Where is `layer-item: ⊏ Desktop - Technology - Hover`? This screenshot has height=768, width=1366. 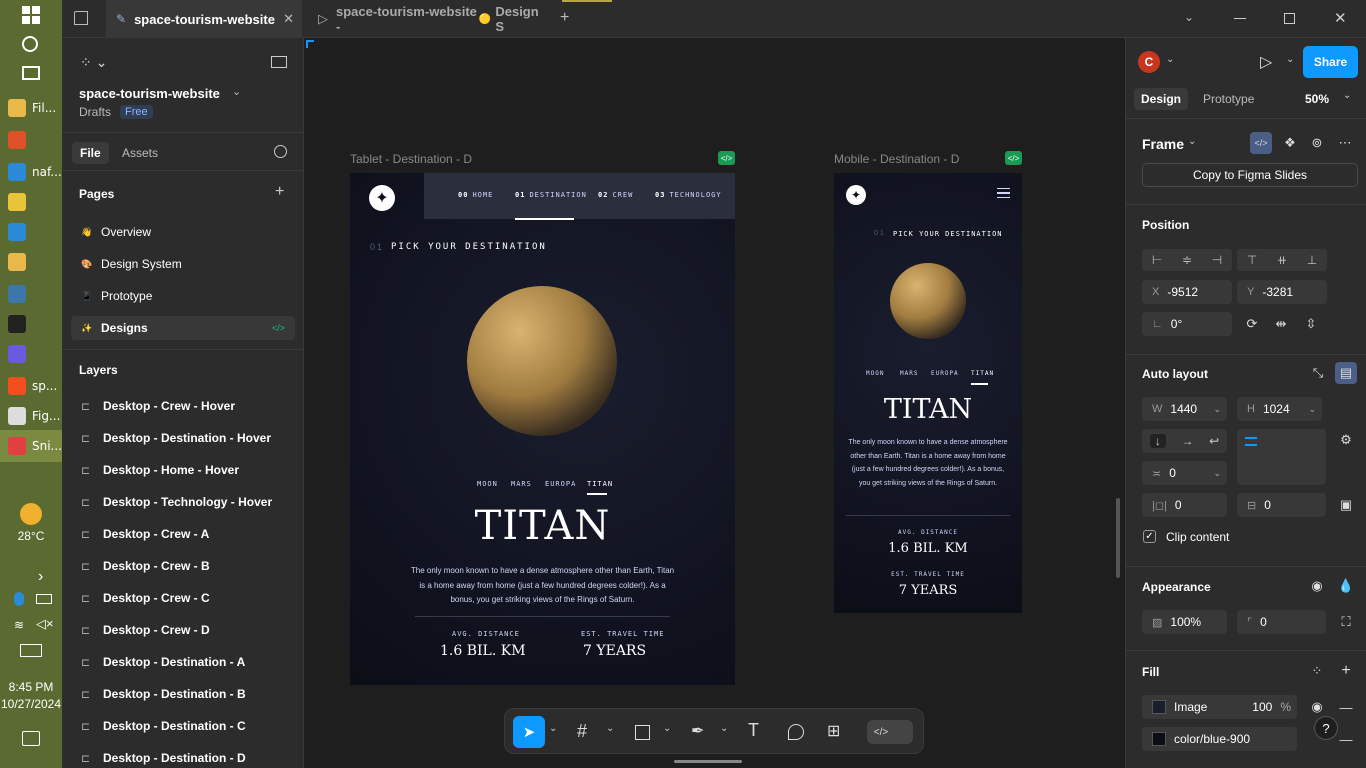
layer-item: ⊏ Desktop - Technology - Hover is located at coordinates (183, 502).